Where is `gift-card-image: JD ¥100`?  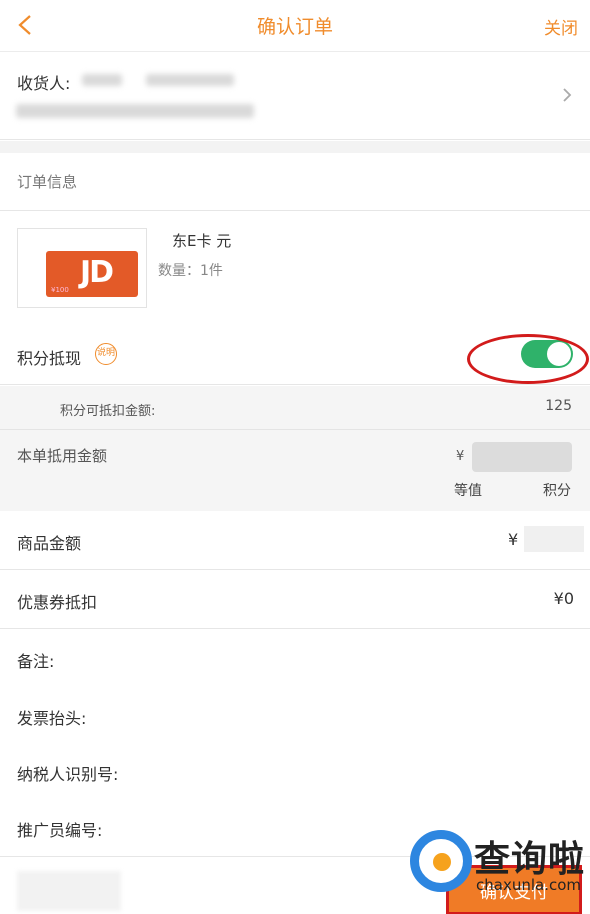
gift-card-image: JD ¥100 is located at coordinates (92, 274).